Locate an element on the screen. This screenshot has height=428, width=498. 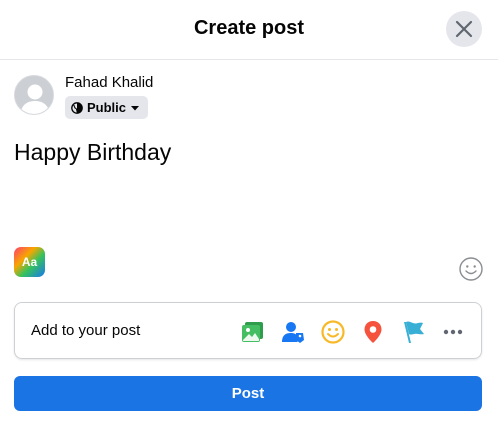
tag-people-icon is located at coordinates (293, 332).